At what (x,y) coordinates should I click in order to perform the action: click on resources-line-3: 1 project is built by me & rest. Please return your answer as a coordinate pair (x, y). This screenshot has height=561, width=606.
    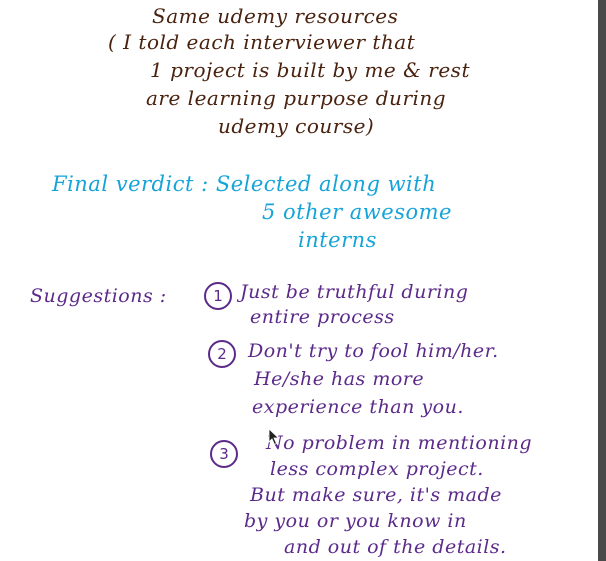
    Looking at the image, I should click on (310, 70).